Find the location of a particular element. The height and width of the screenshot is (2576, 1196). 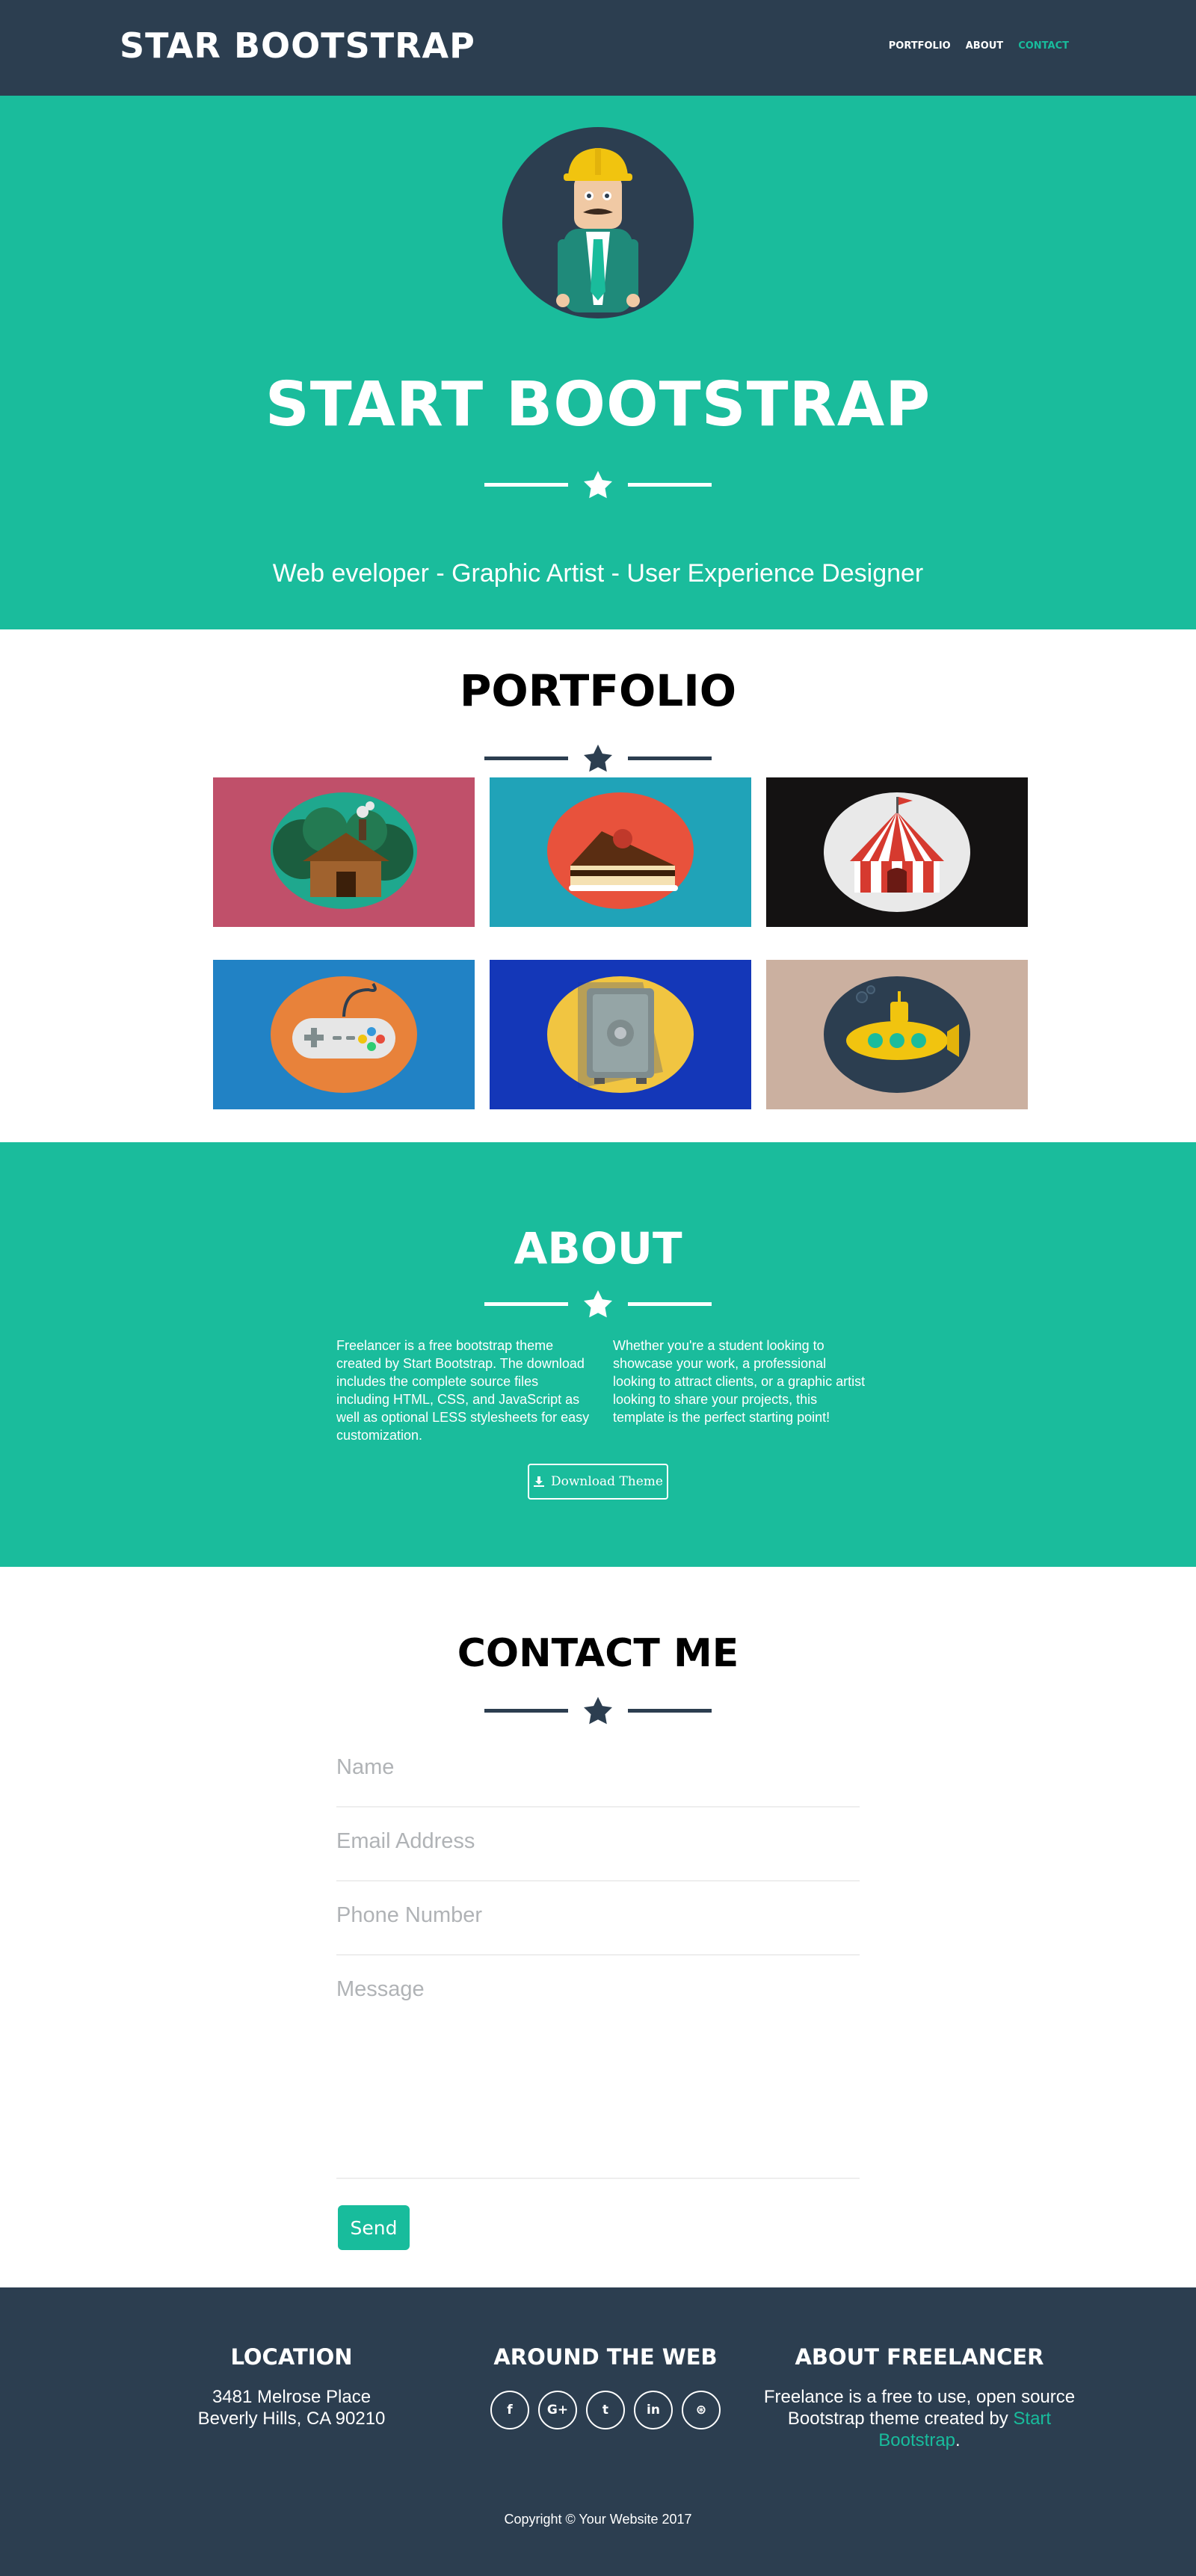

portfolio-item-circus is located at coordinates (897, 852).